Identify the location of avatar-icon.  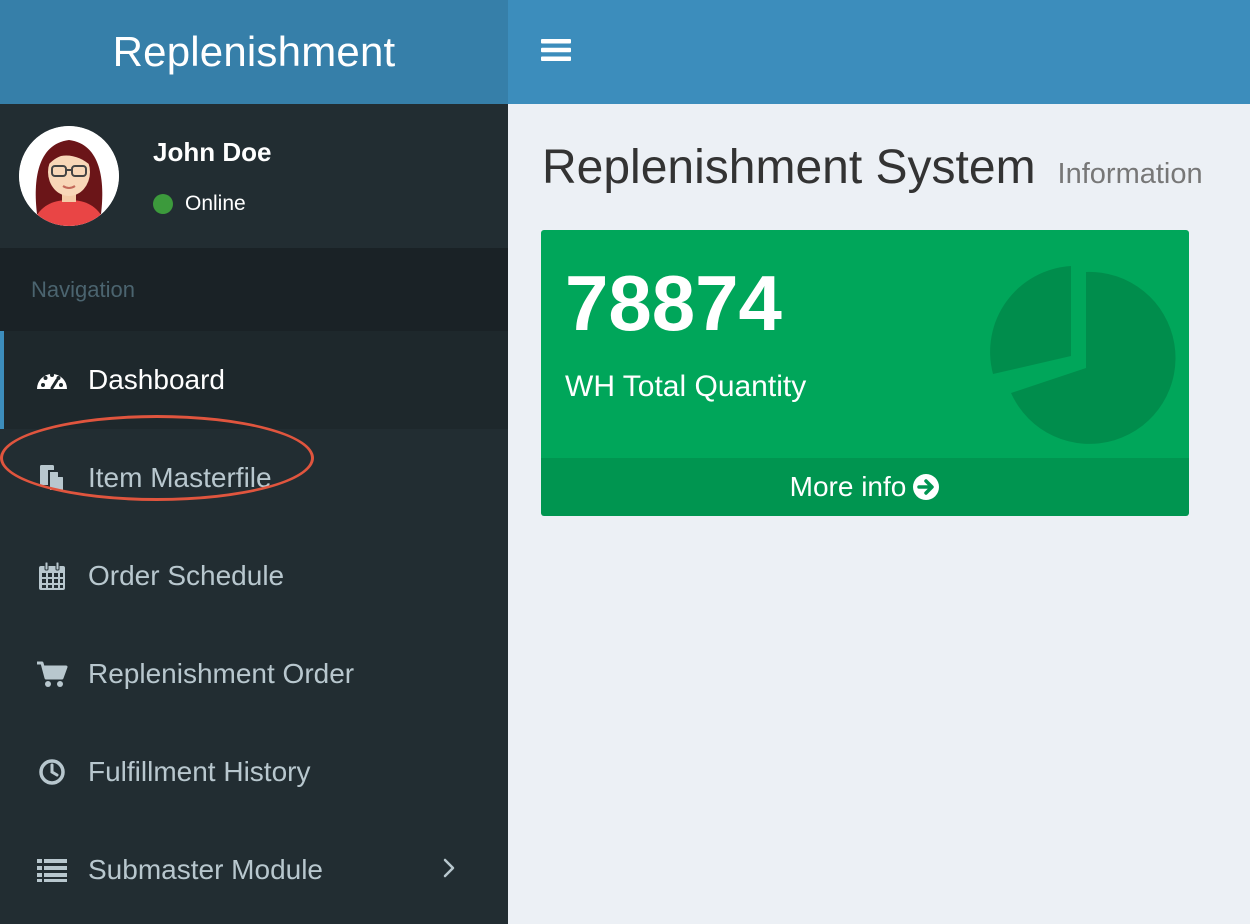
(69, 176).